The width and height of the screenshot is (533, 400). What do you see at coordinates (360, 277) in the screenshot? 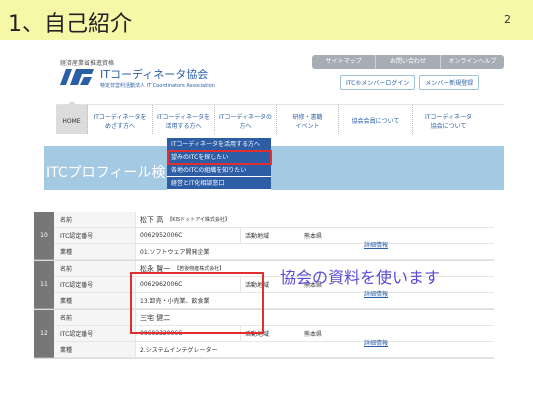
I see `annotation-text: 協会の資料を使います` at bounding box center [360, 277].